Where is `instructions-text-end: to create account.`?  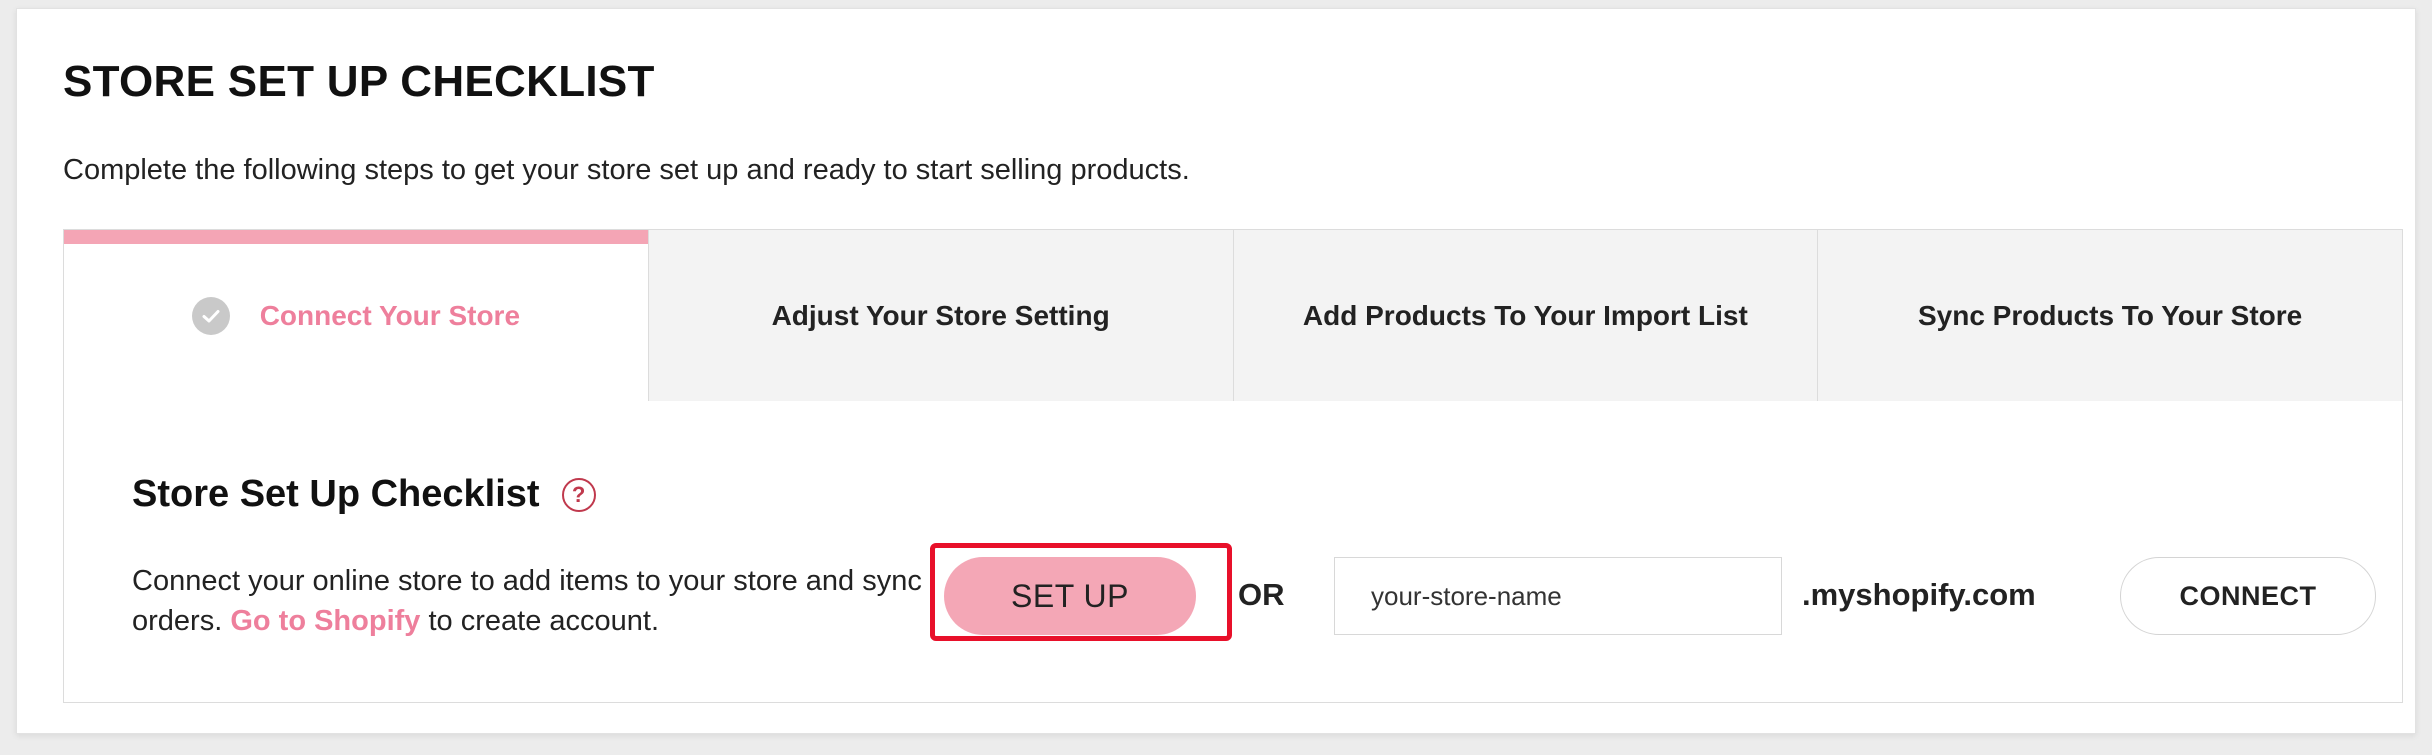
instructions-text-end: to create account. is located at coordinates (540, 621).